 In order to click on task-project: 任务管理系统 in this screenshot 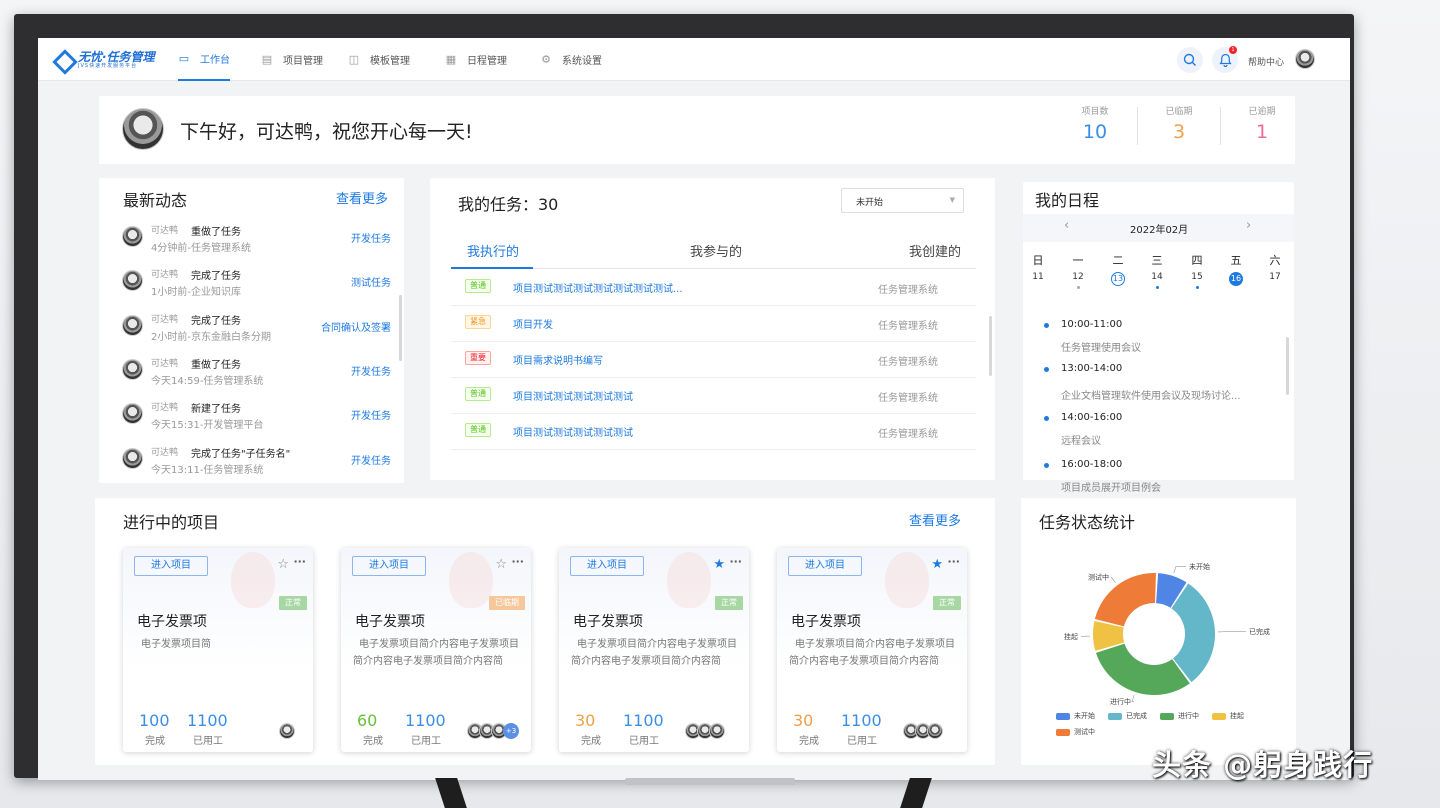, I will do `click(908, 434)`.